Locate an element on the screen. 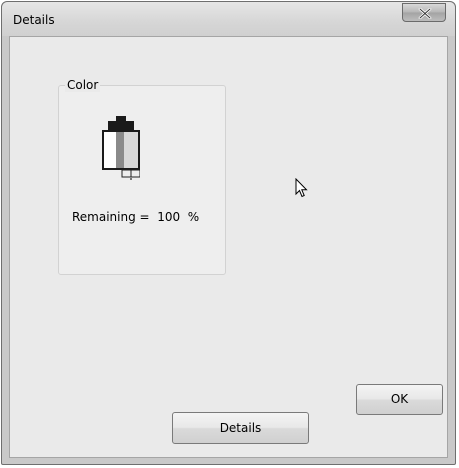 This screenshot has height=468, width=459. color-group-label: Color is located at coordinates (83, 85).